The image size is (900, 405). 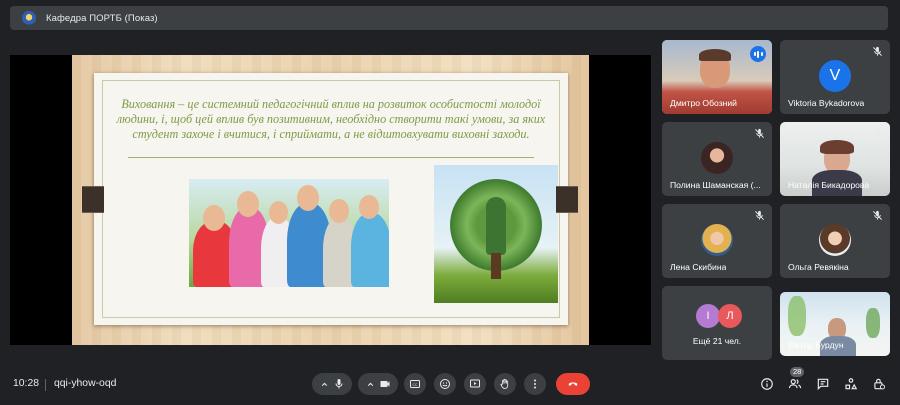 What do you see at coordinates (829, 185) in the screenshot?
I see `participant-name: Наталія Бикадорова` at bounding box center [829, 185].